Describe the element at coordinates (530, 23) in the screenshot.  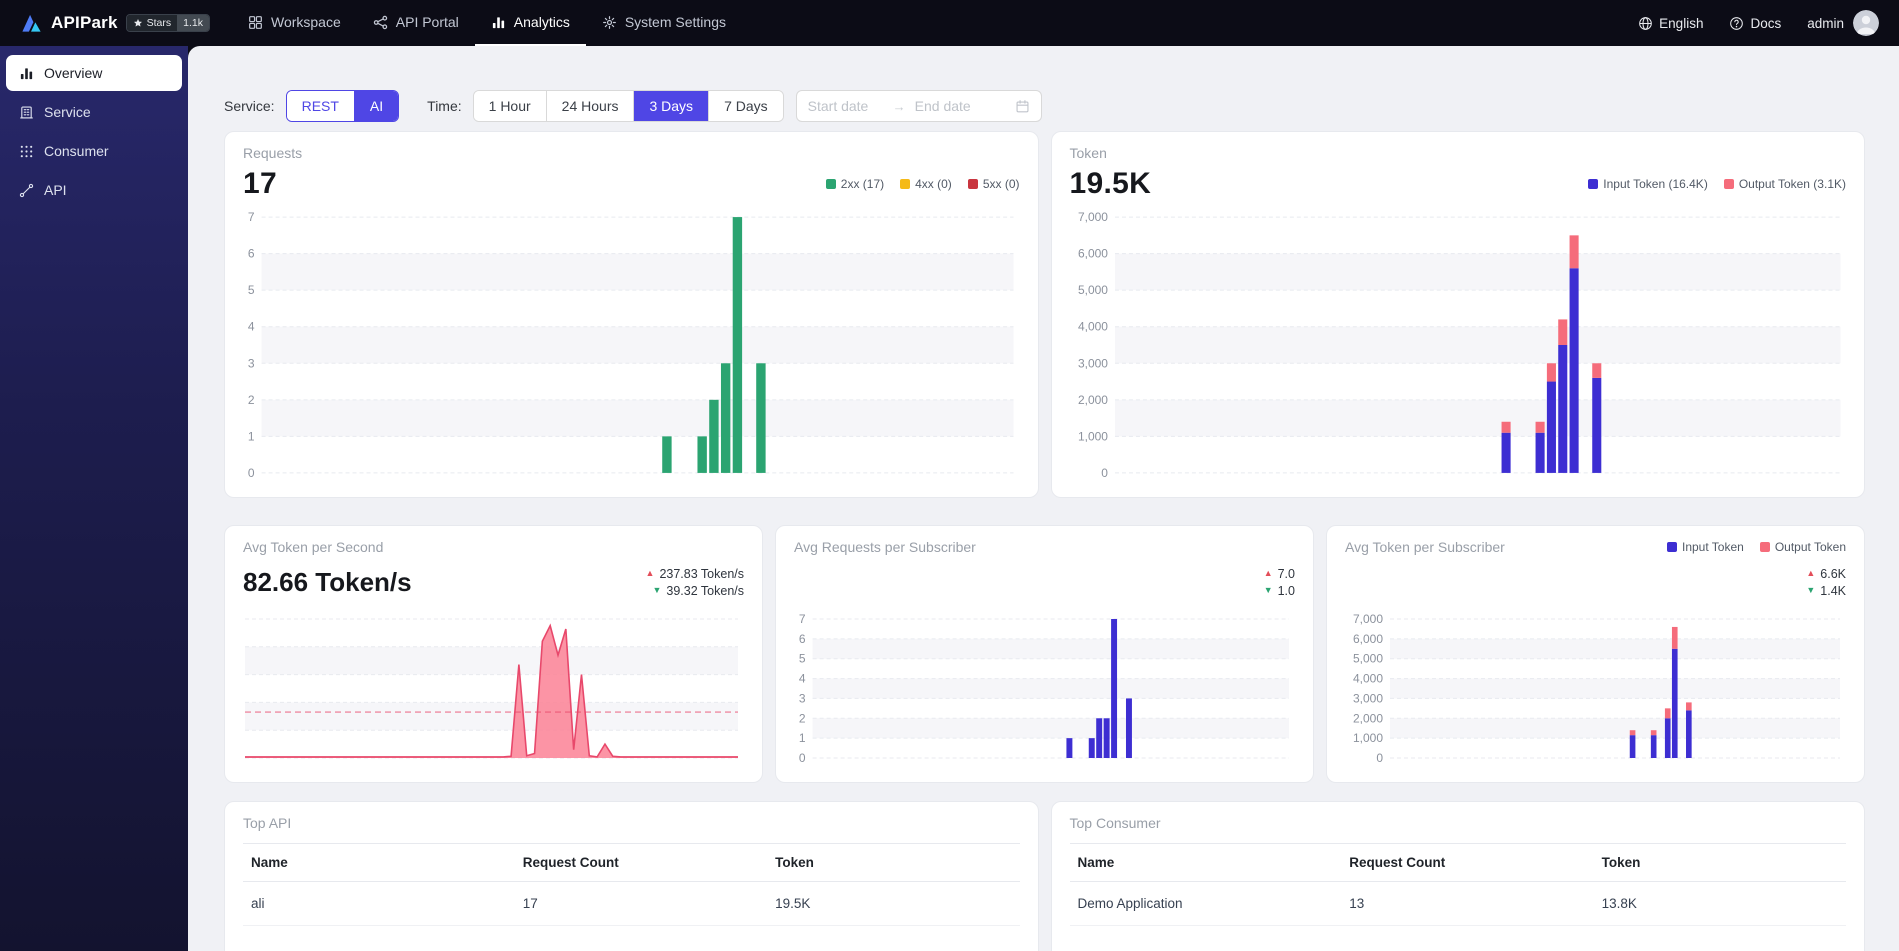
I see `nav-item-analytics: Analytics` at that location.